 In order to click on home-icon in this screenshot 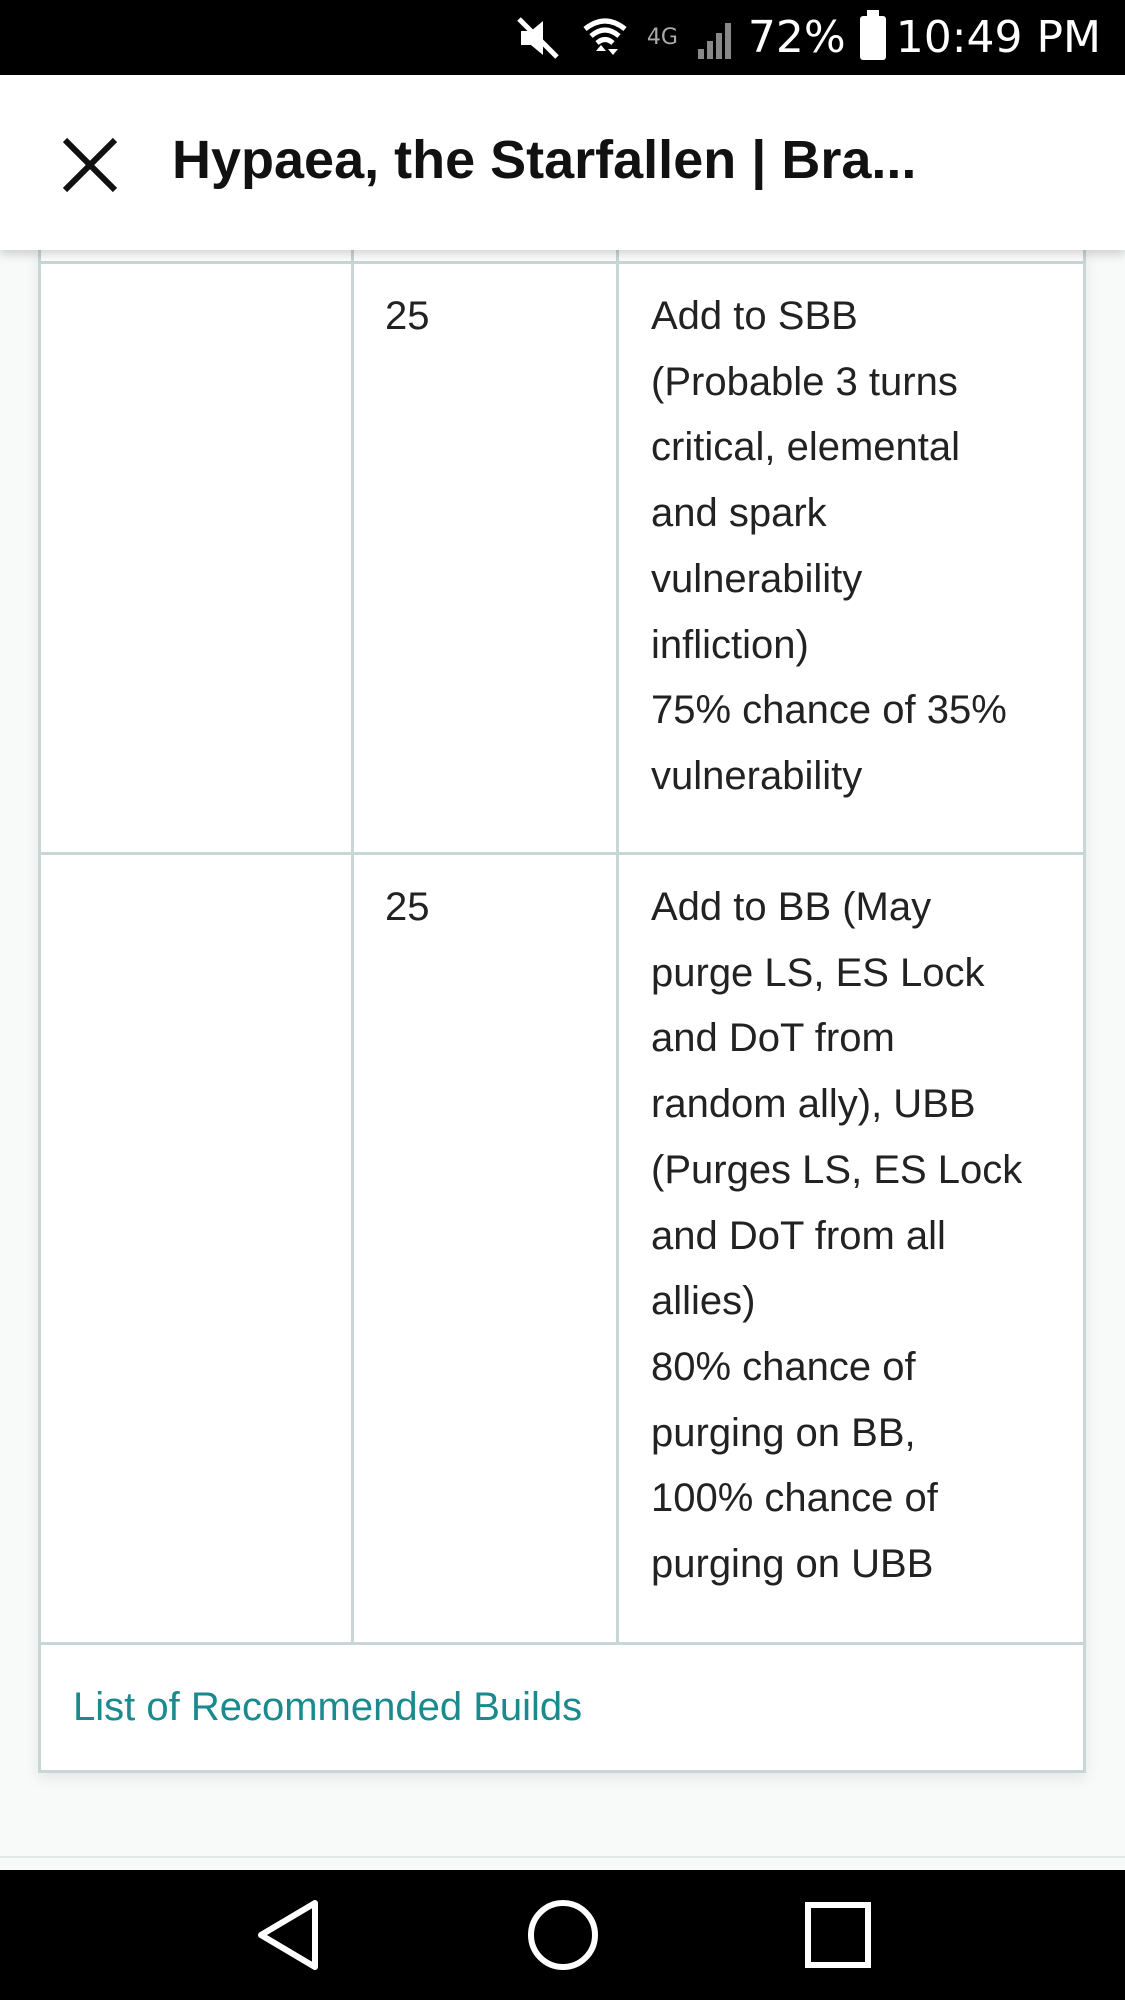, I will do `click(562, 1935)`.